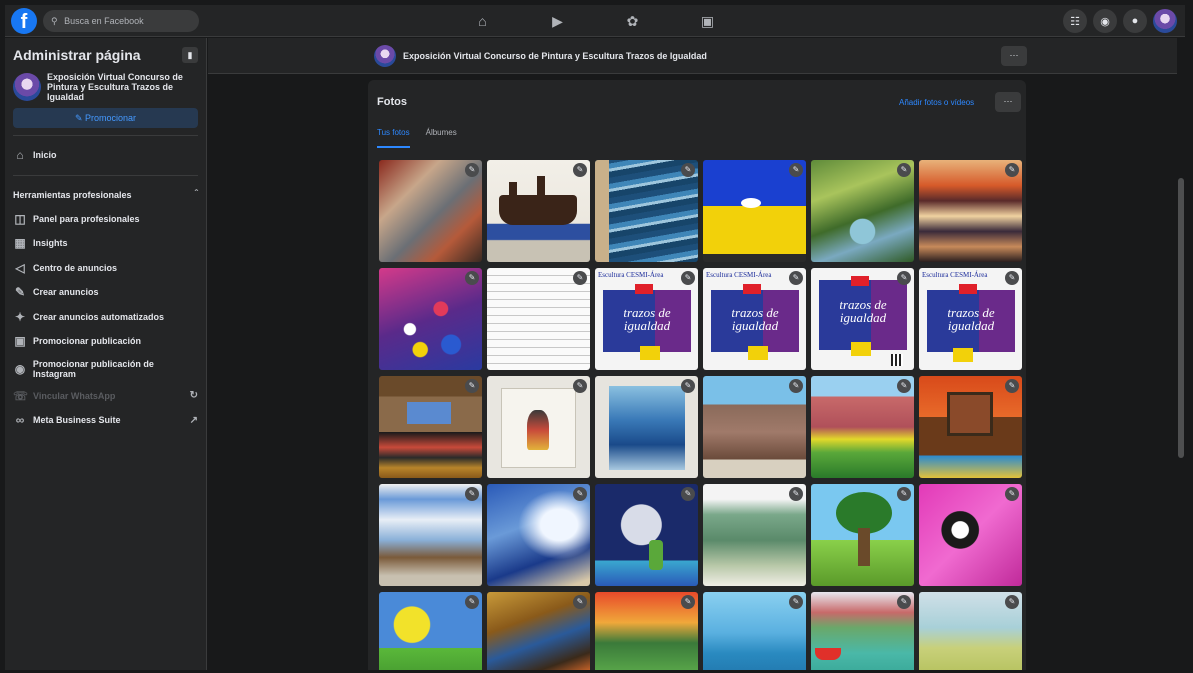 This screenshot has height=673, width=1193. What do you see at coordinates (21, 395) in the screenshot?
I see `whatsapp-icon: ☏` at bounding box center [21, 395].